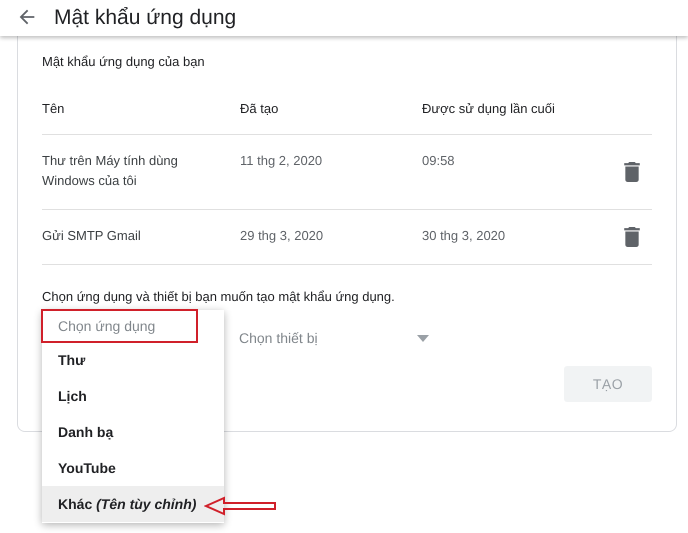 This screenshot has height=533, width=688. I want to click on page-title: Mật khẩu ứng dụng, so click(145, 18).